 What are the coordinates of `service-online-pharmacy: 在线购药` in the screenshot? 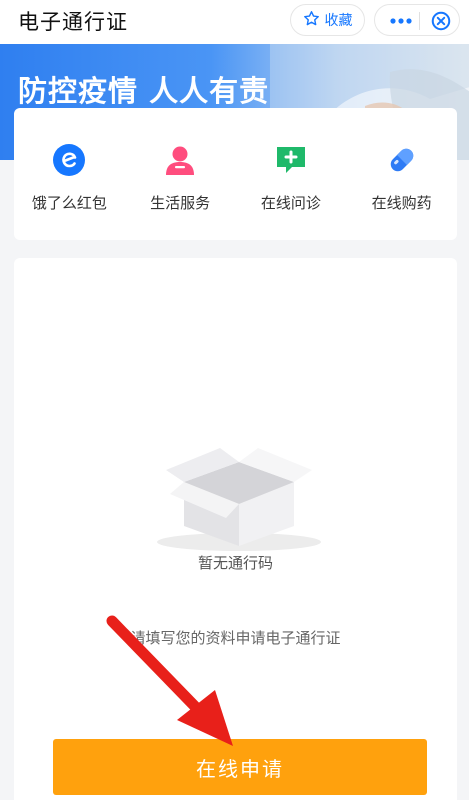 It's located at (402, 190).